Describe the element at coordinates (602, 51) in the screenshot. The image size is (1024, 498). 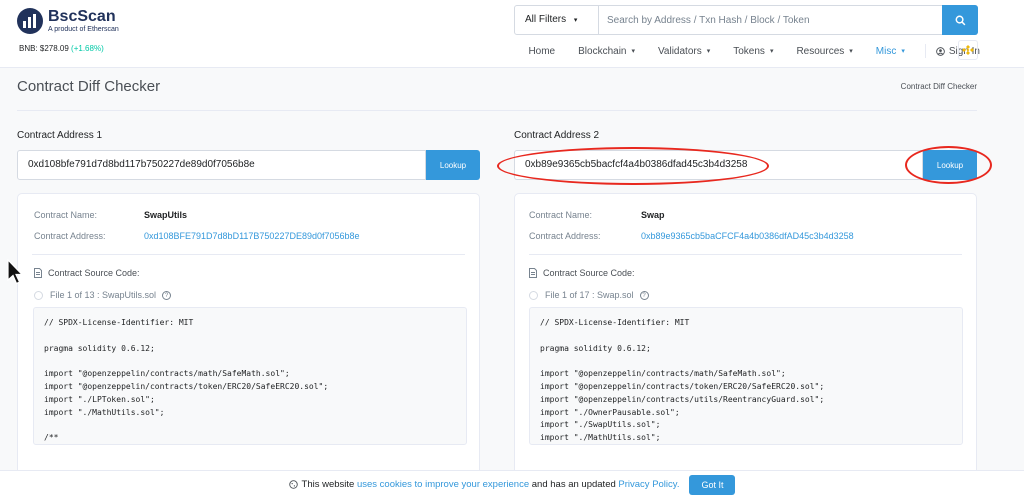
I see `nav-blockchain-label: Blockchain` at that location.